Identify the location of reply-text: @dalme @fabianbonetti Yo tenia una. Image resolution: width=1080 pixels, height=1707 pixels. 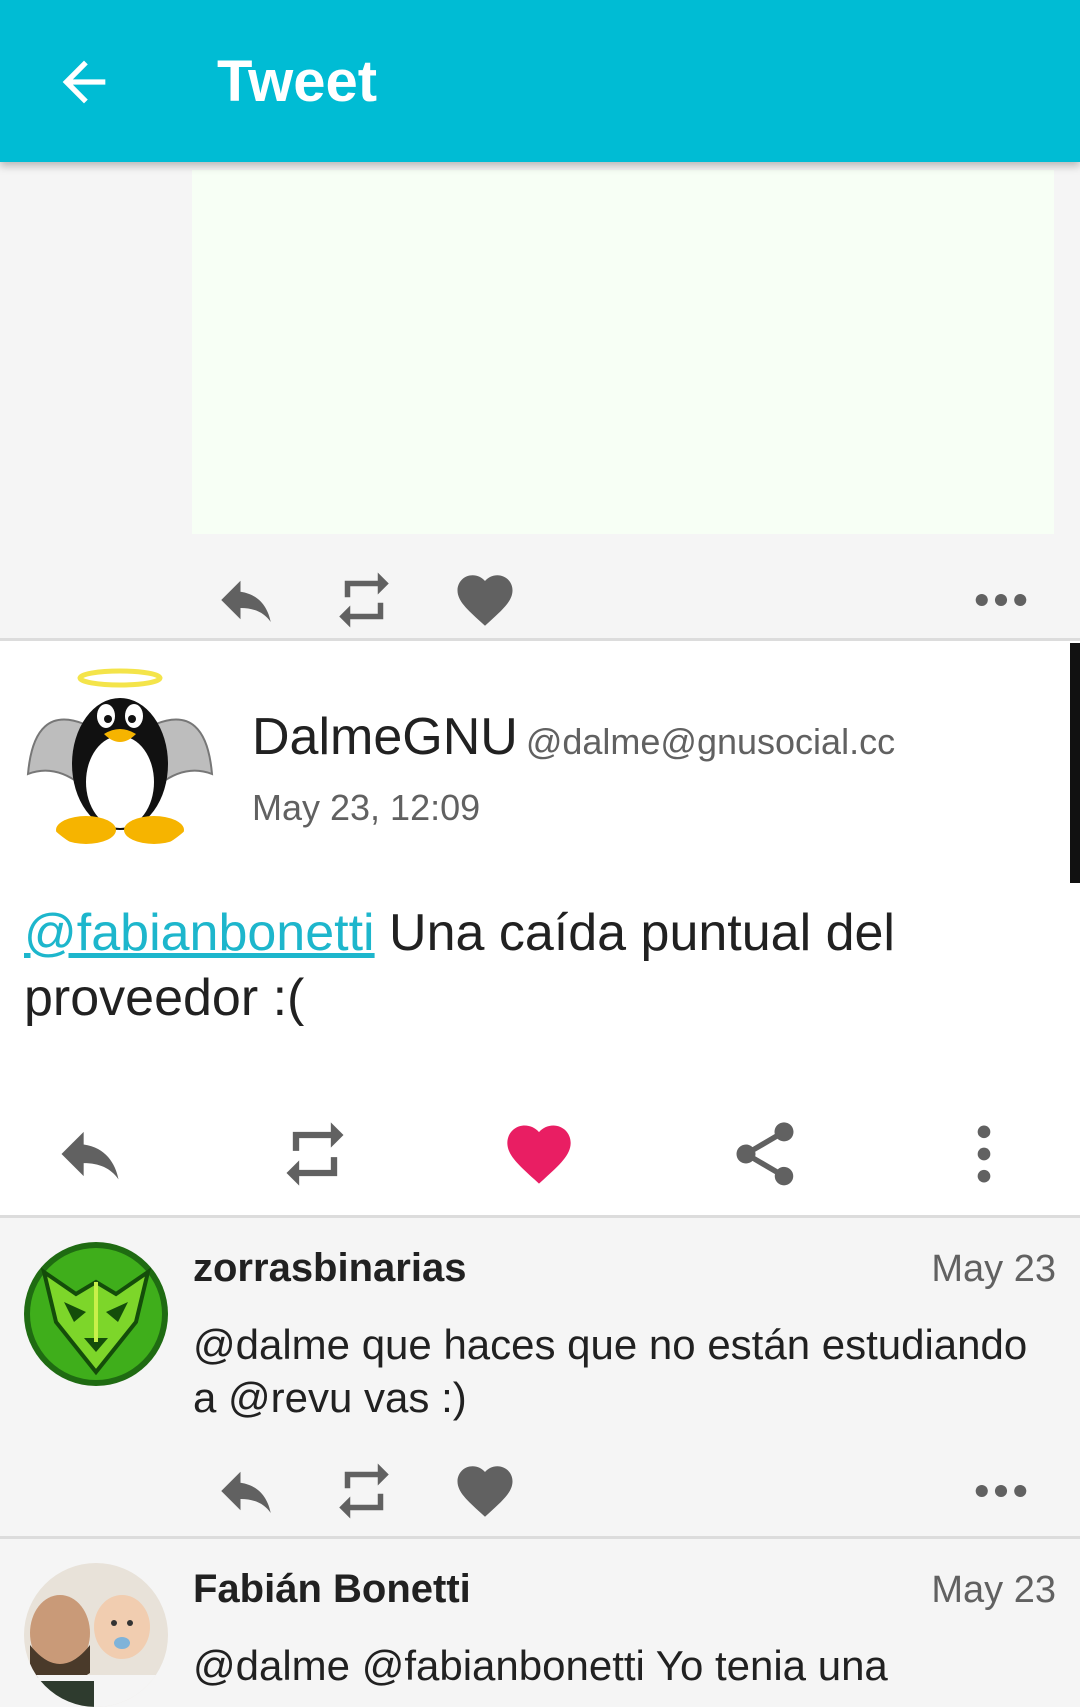
(540, 1665).